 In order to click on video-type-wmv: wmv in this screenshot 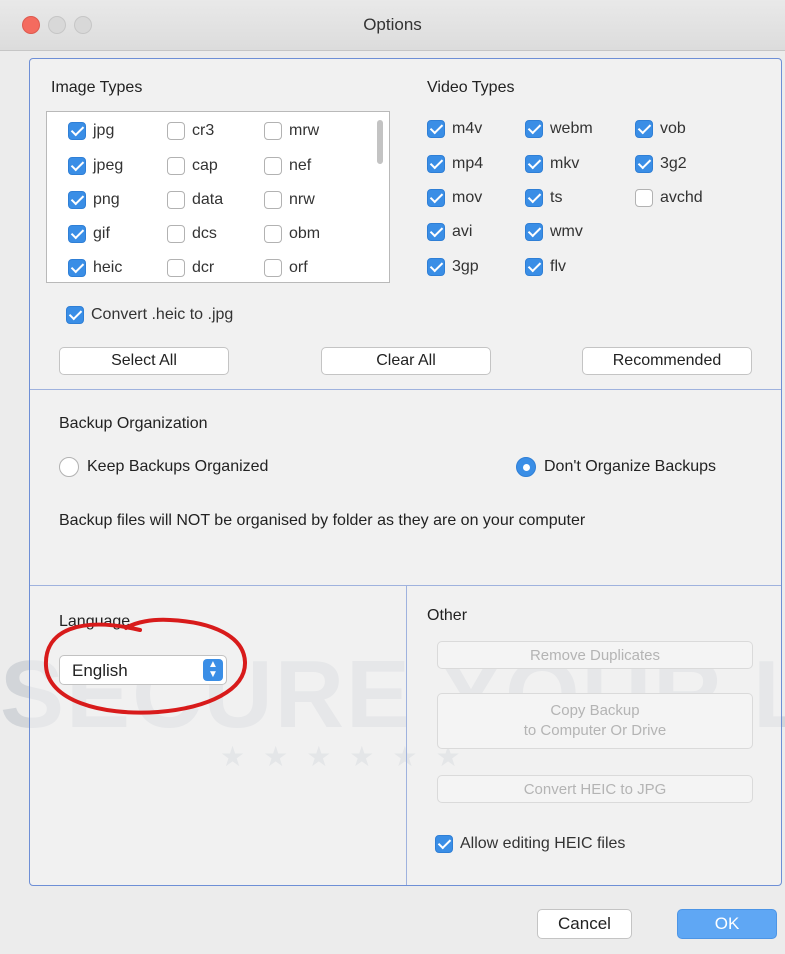, I will do `click(554, 232)`.